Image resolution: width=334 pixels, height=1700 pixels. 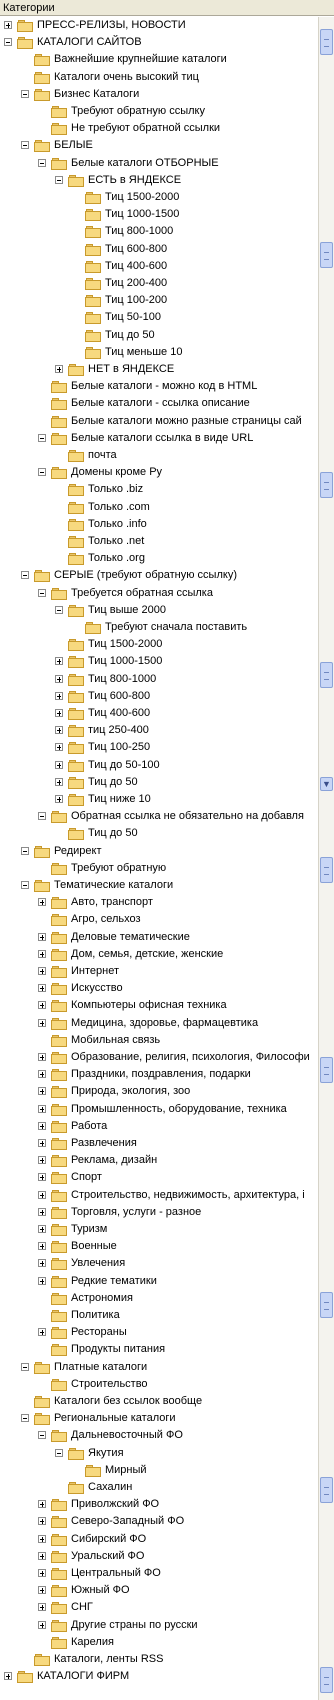 What do you see at coordinates (159, 1384) in the screenshot?
I see `tree-item: Строительство` at bounding box center [159, 1384].